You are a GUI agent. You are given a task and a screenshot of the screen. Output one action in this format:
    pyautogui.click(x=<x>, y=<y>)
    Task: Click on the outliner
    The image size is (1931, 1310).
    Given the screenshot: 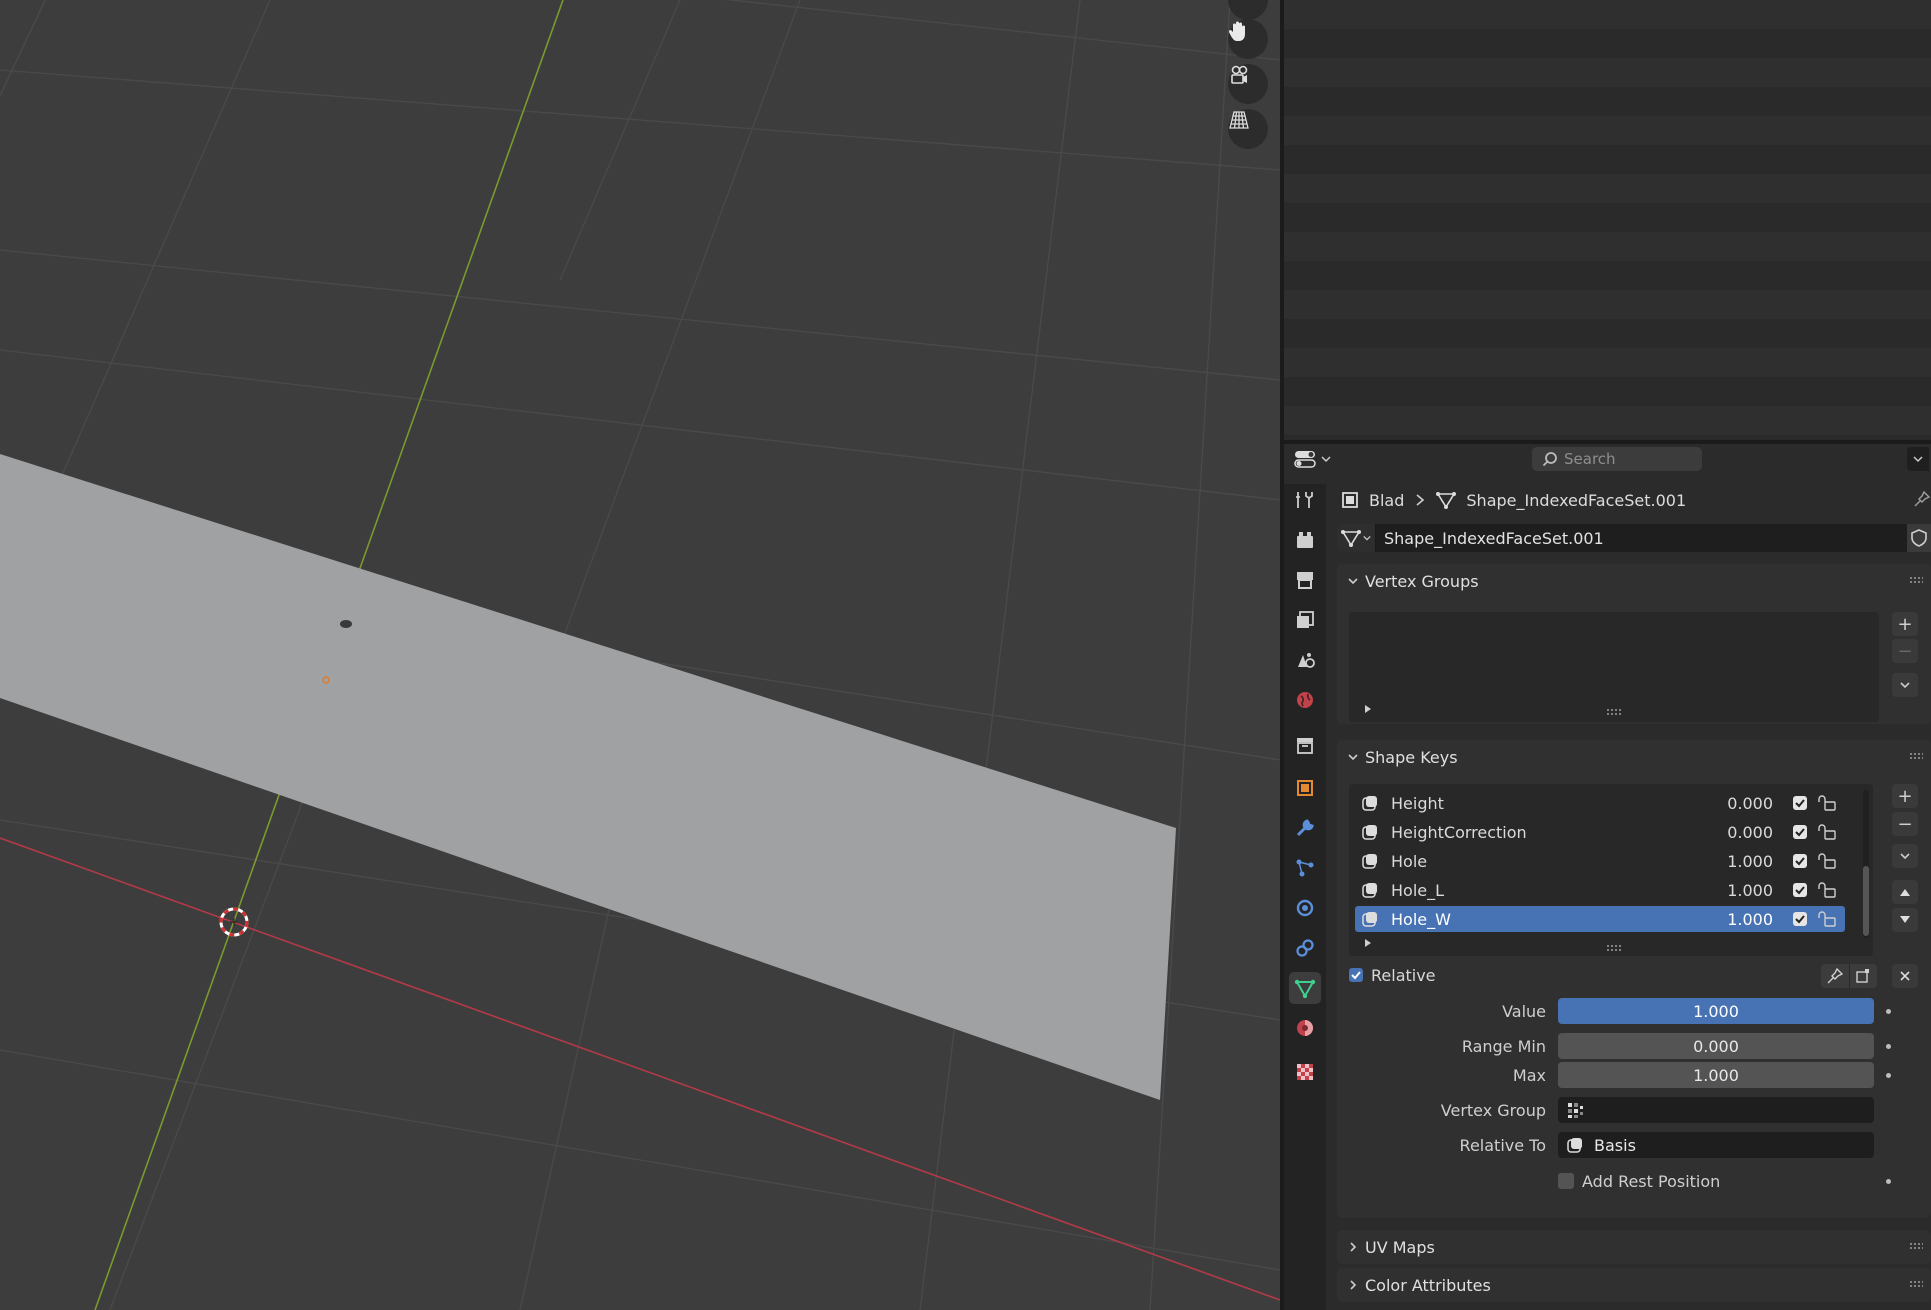 What is the action you would take?
    pyautogui.click(x=1607, y=220)
    